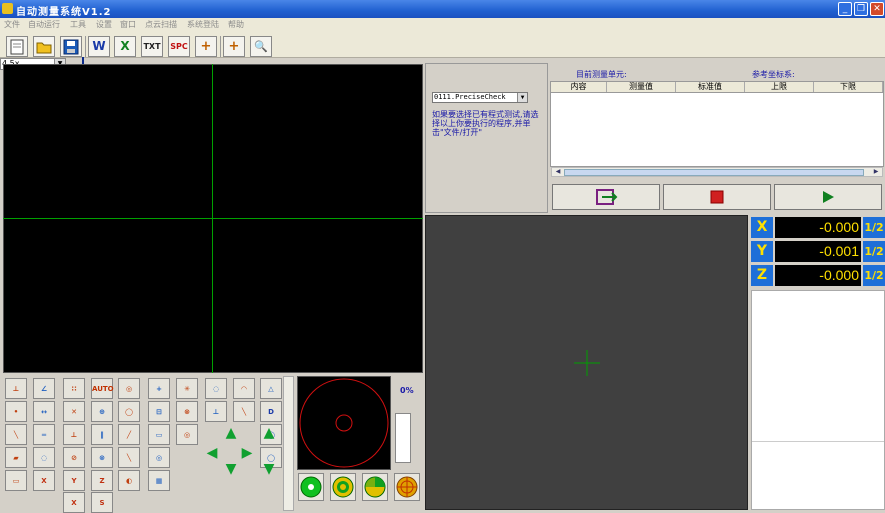  Describe the element at coordinates (848, 87) in the screenshot. I see `col-lower: 下限` at that location.